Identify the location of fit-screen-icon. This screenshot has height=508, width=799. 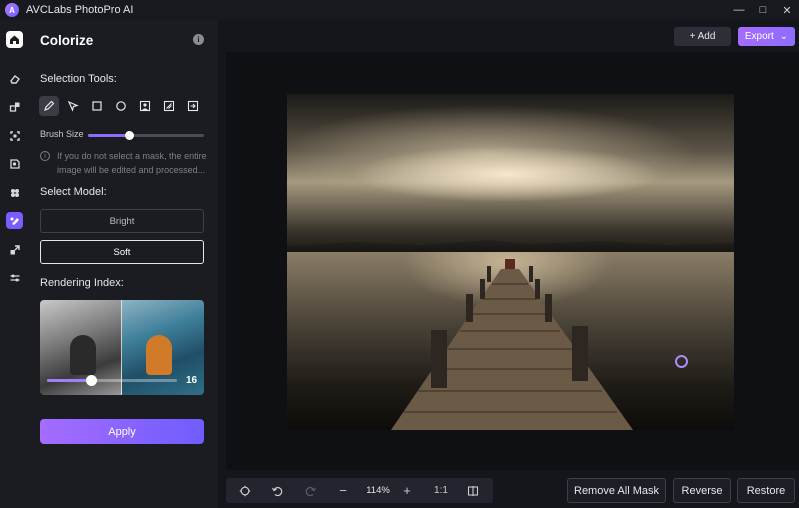
(245, 490).